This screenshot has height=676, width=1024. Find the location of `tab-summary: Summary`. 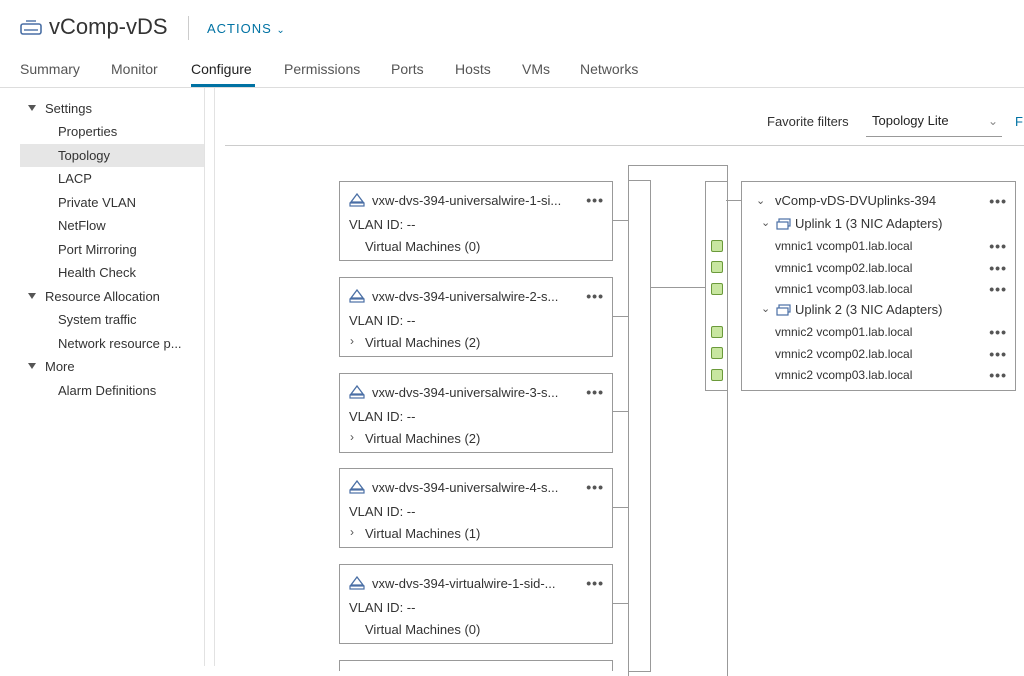

tab-summary: Summary is located at coordinates (50, 69).